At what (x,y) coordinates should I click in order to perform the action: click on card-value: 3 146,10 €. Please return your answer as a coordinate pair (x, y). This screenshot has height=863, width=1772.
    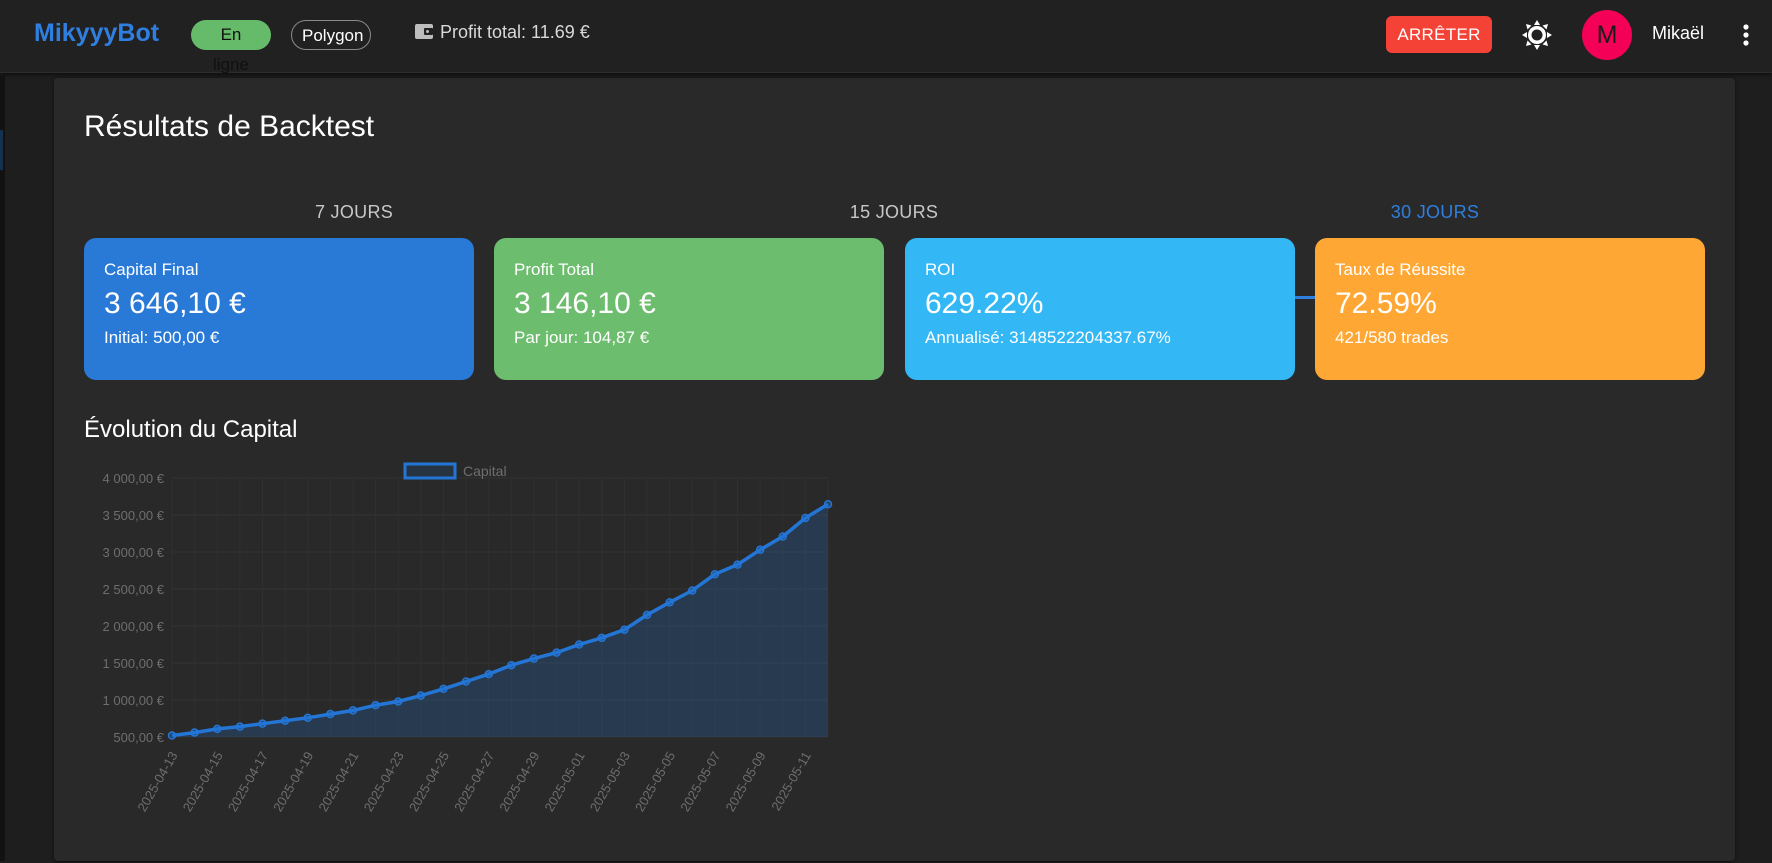
    Looking at the image, I should click on (585, 303).